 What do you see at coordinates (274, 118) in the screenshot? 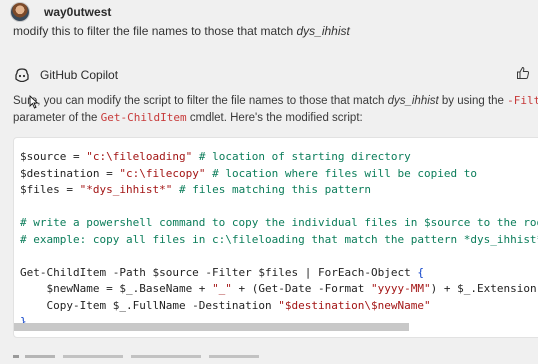
I see `response-text: cmdlet. Here's the modified script:` at bounding box center [274, 118].